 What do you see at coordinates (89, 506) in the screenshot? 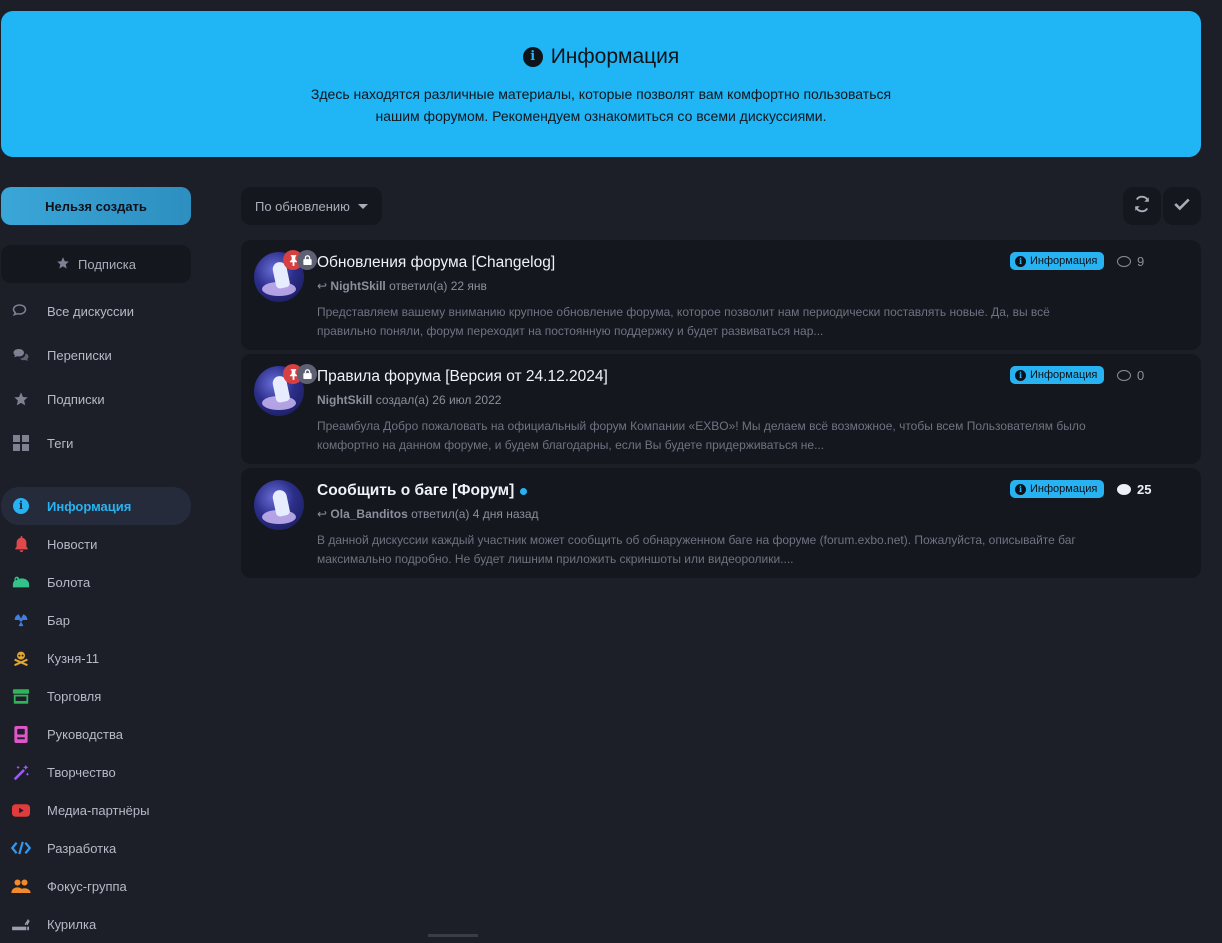
I see `nav-label: Информация` at bounding box center [89, 506].